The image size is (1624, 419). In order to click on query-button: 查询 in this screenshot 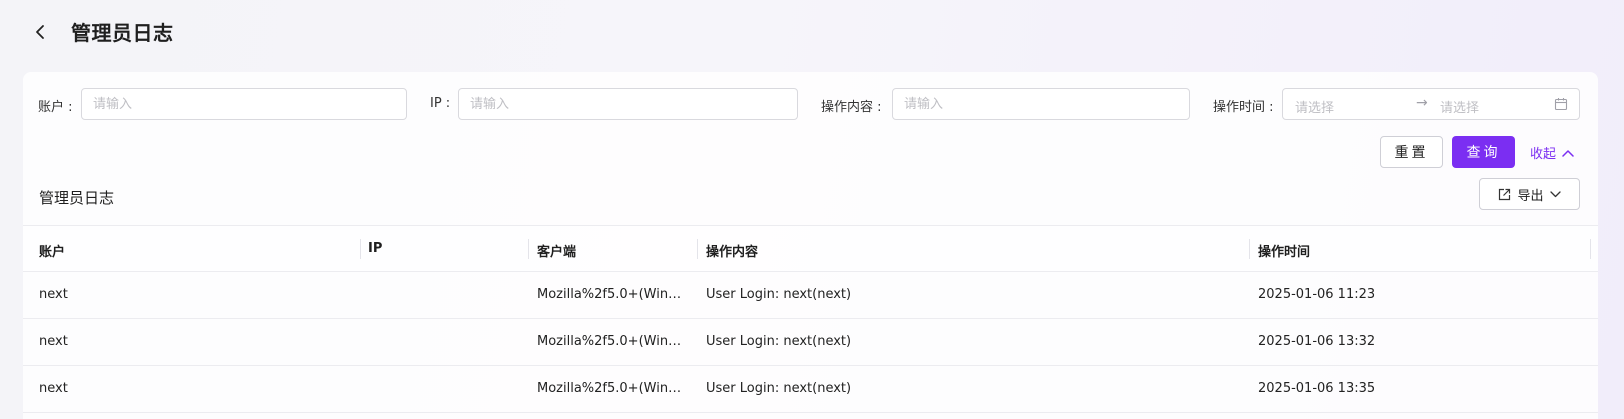, I will do `click(1483, 152)`.